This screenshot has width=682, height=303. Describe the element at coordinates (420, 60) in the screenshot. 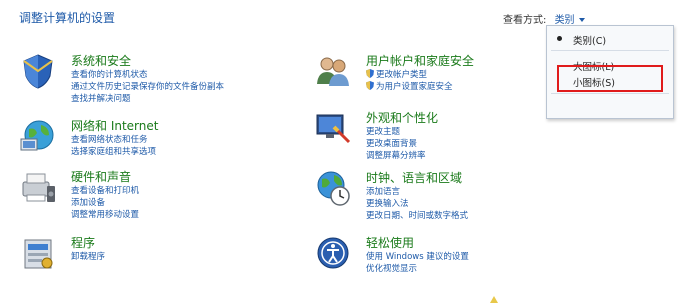

I see `category-title: 用户帐户和家庭安全` at that location.